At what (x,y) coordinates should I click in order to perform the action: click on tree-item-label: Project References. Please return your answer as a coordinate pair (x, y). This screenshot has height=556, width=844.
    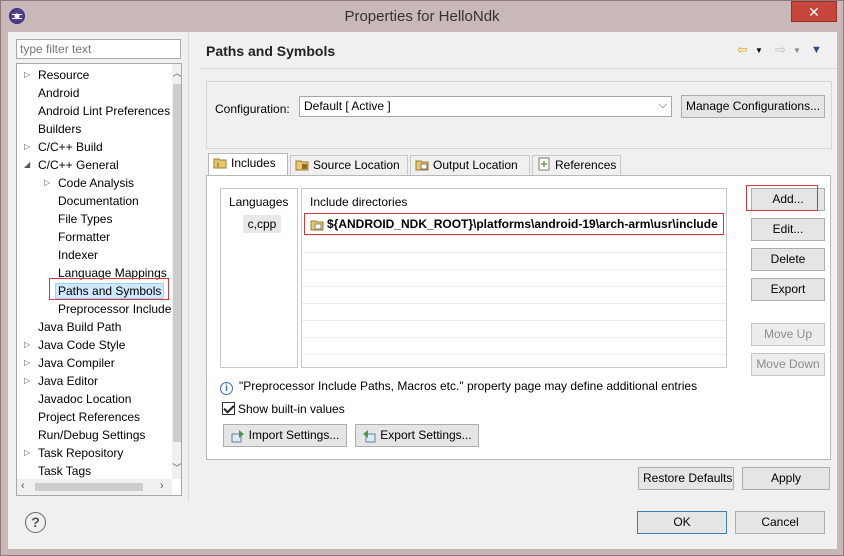
    Looking at the image, I should click on (89, 417).